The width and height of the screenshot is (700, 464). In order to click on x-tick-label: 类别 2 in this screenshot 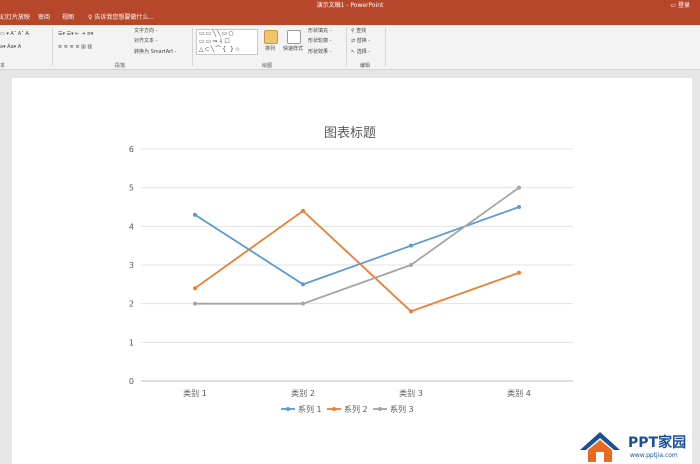, I will do `click(303, 393)`.